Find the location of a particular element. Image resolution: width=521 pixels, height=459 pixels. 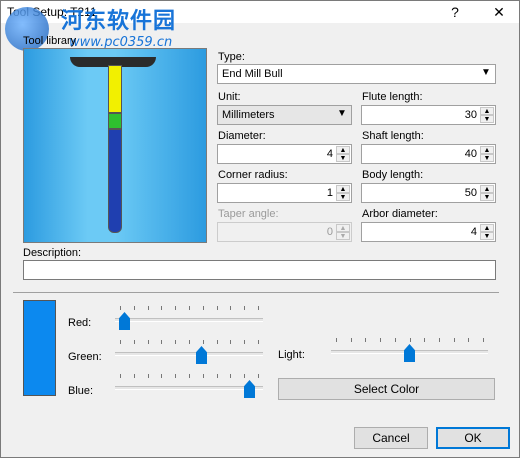

color-swatch is located at coordinates (39, 348).